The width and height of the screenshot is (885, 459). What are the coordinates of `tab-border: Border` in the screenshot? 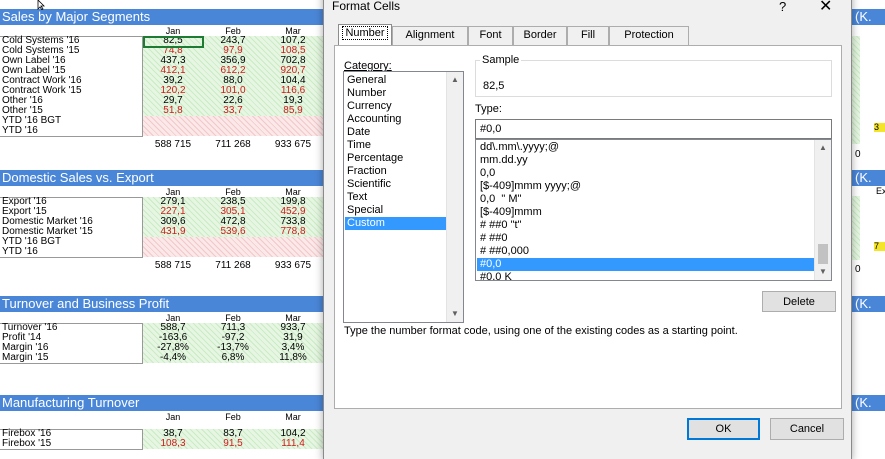 It's located at (540, 35).